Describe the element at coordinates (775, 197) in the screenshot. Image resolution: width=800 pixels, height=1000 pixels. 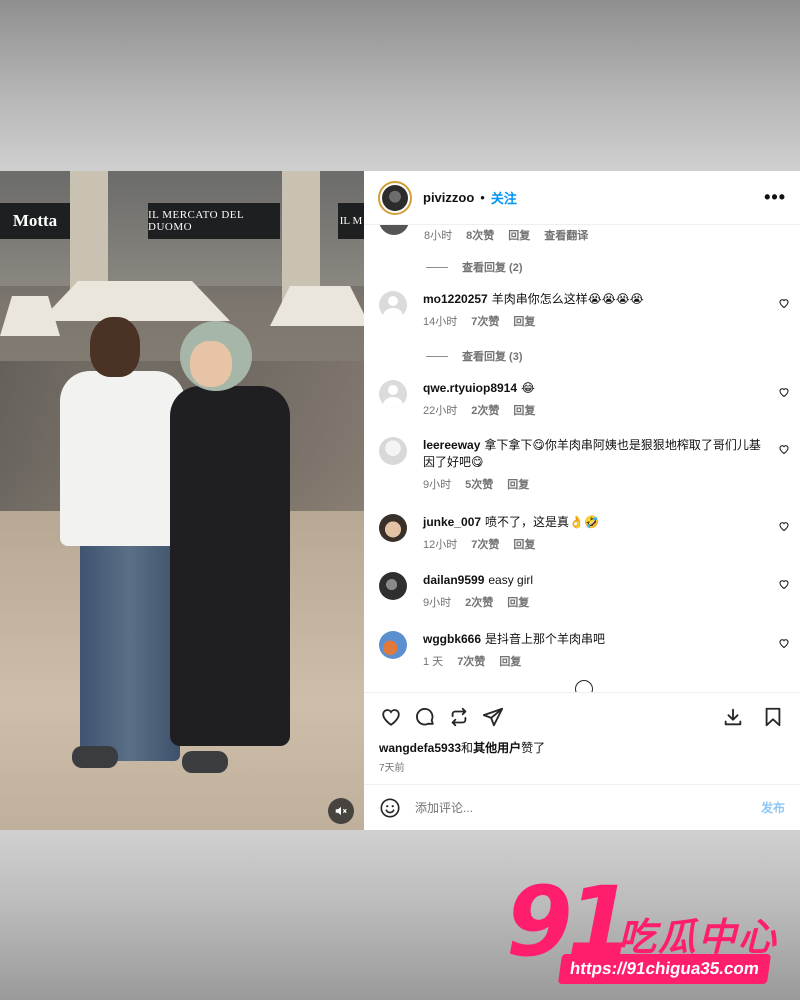
I see `more-options-icon: •••` at that location.